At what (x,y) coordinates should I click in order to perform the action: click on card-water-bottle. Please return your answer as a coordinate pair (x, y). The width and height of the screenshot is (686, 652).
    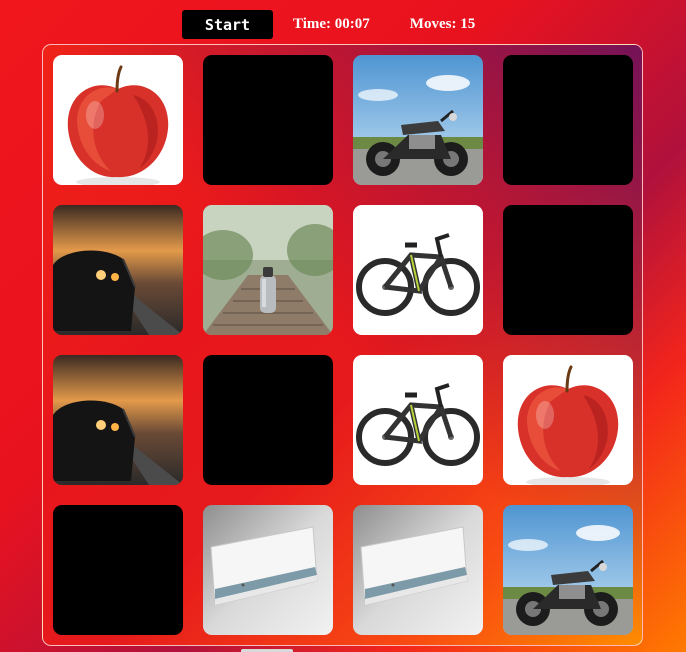
    Looking at the image, I should click on (268, 270).